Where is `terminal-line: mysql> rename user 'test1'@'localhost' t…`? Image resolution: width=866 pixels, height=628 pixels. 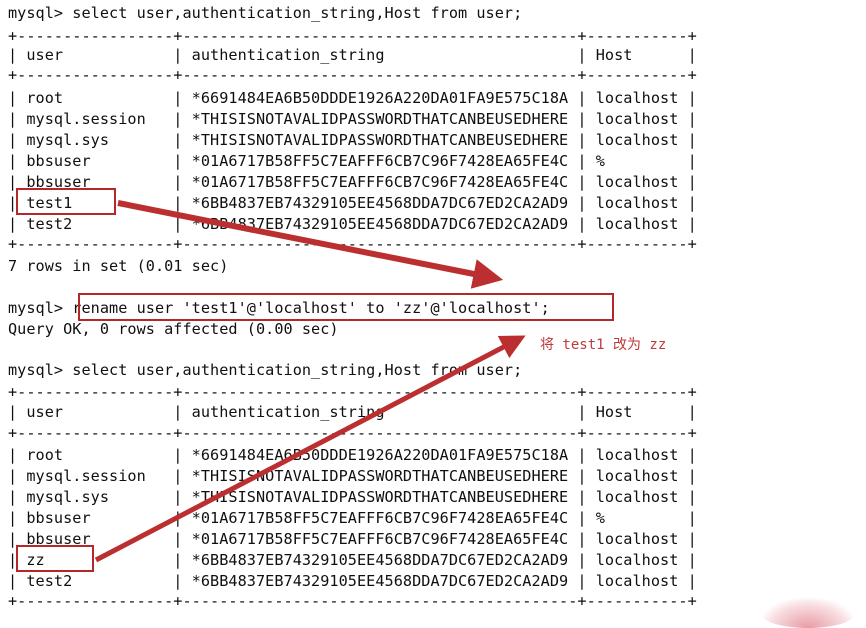 terminal-line: mysql> rename user 'test1'@'localhost' t… is located at coordinates (279, 308).